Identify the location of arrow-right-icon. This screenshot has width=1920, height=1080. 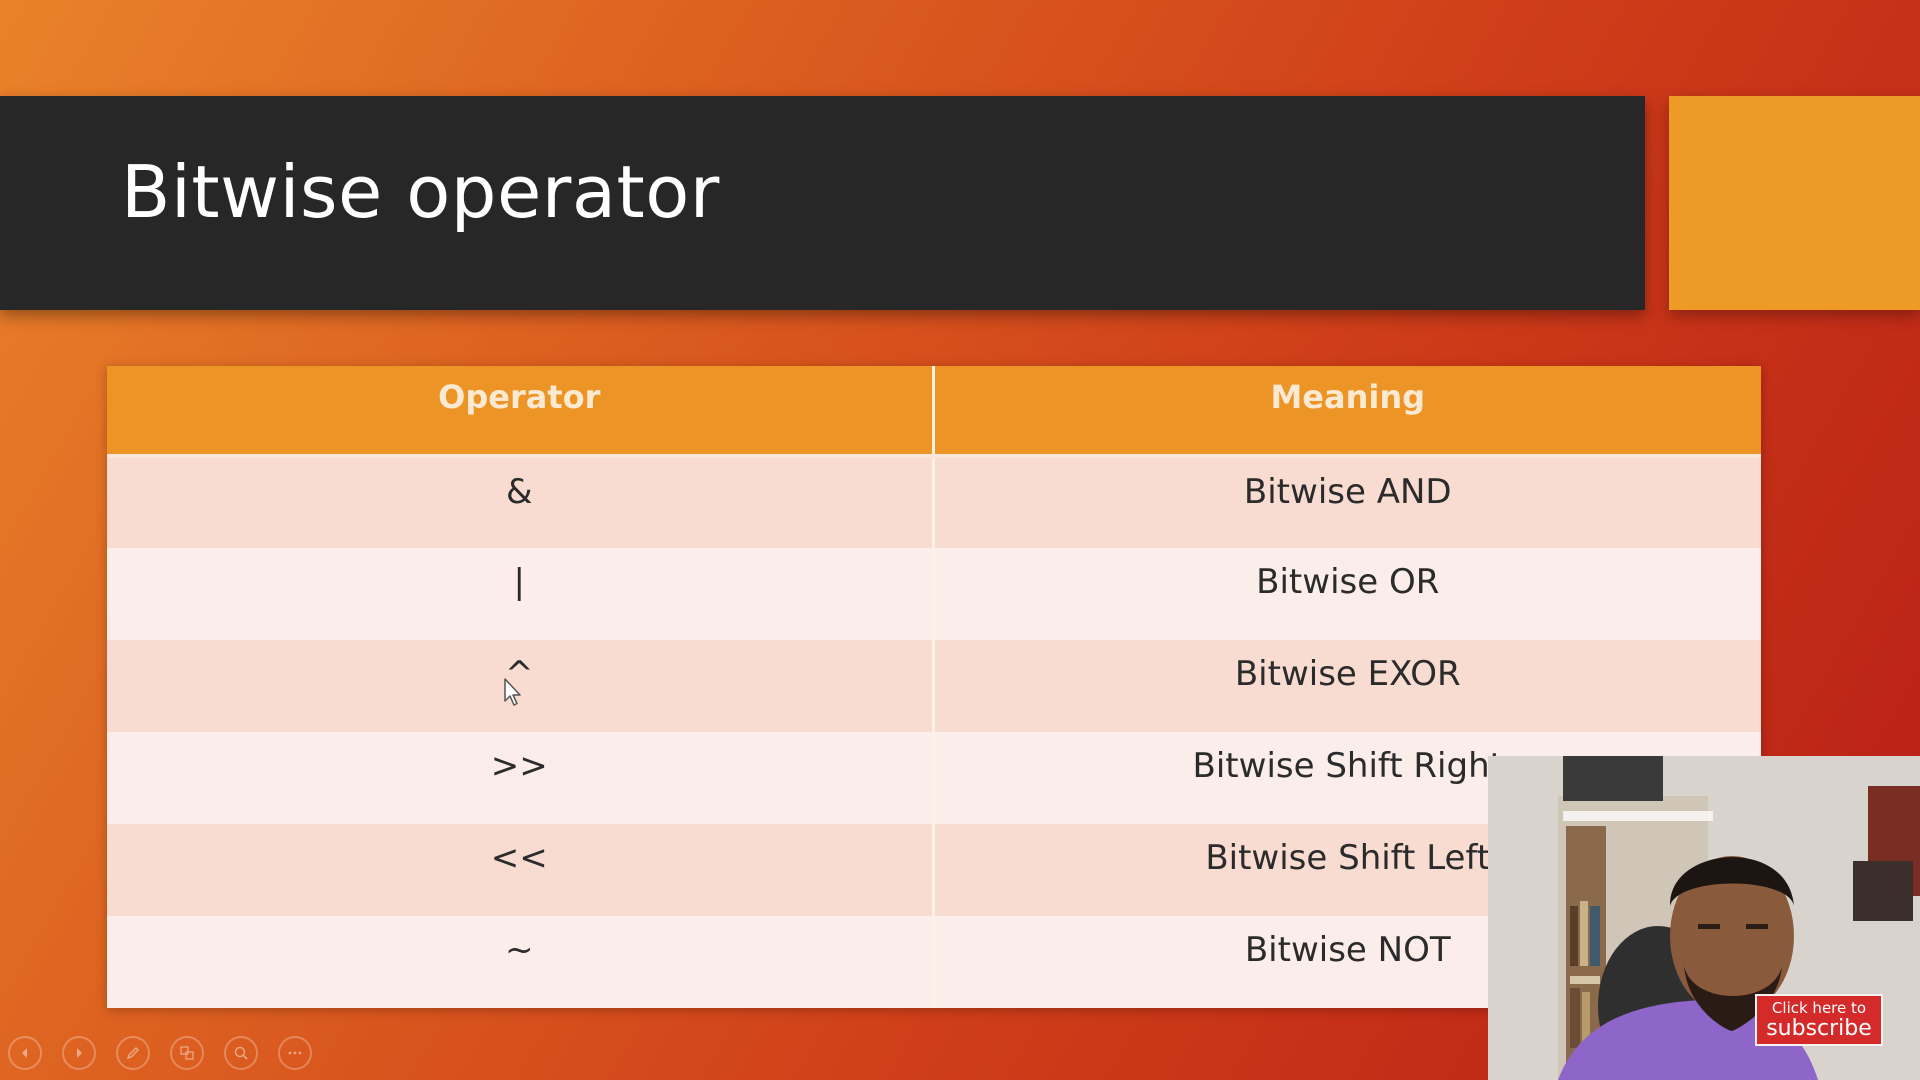
(79, 1053).